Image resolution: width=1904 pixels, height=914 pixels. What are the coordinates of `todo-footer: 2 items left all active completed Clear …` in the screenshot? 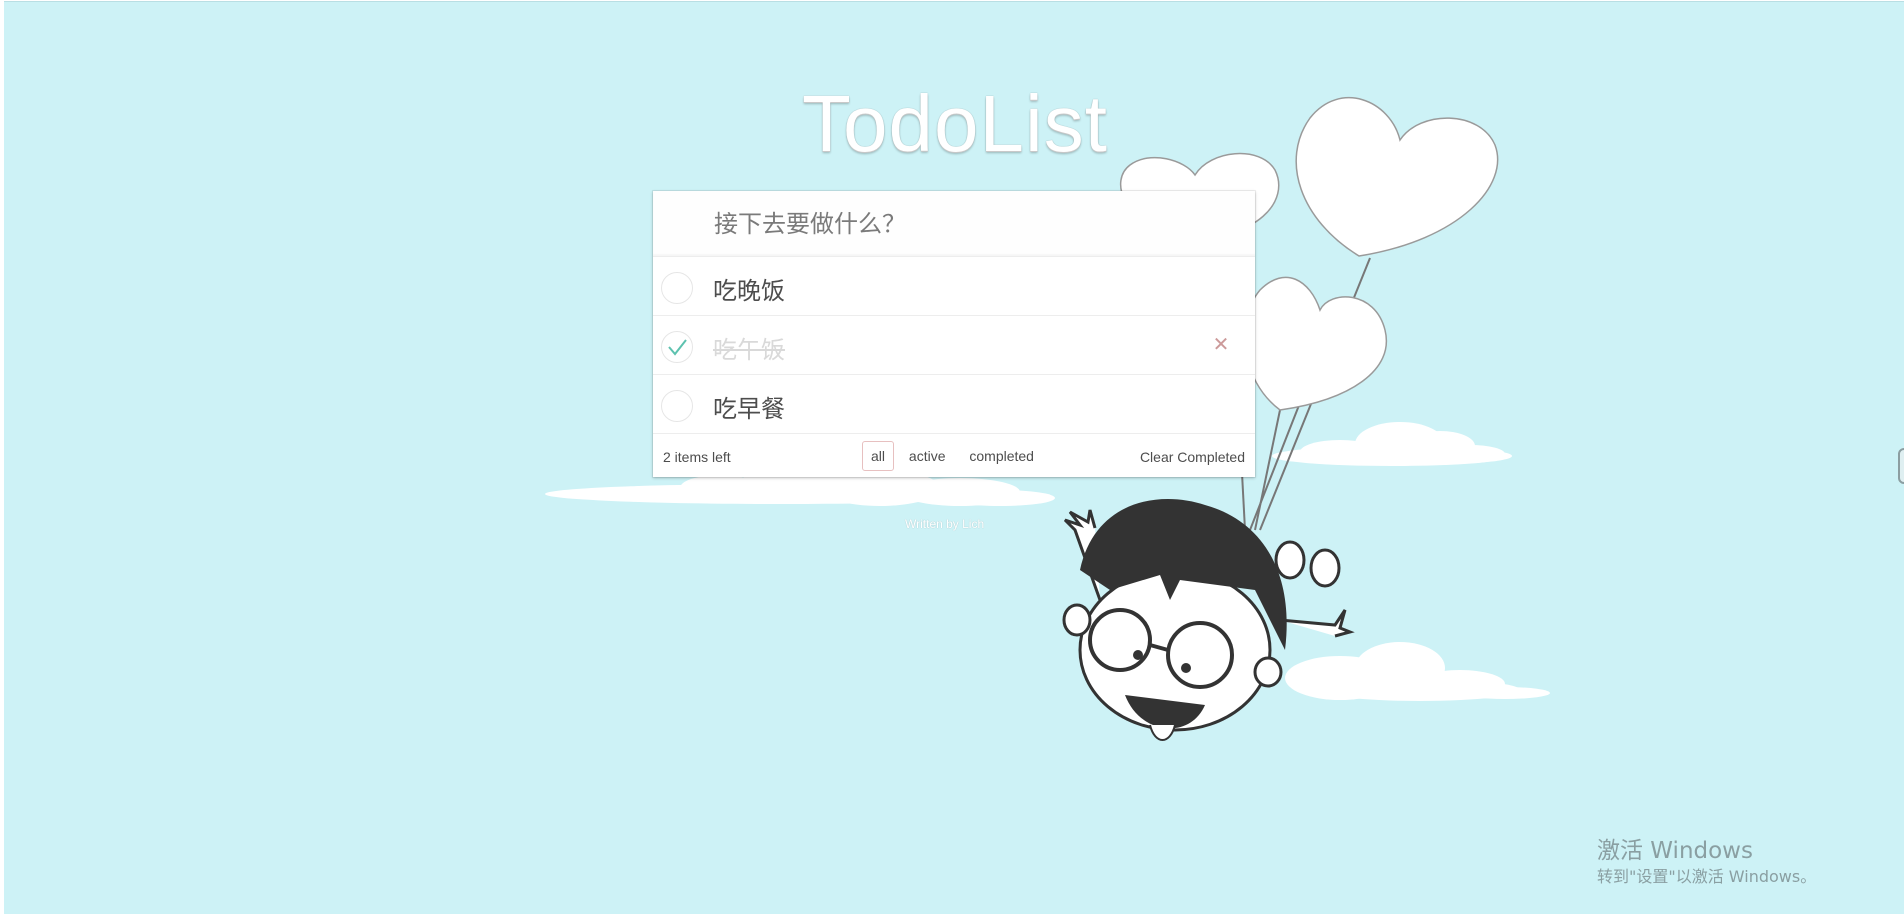 It's located at (954, 456).